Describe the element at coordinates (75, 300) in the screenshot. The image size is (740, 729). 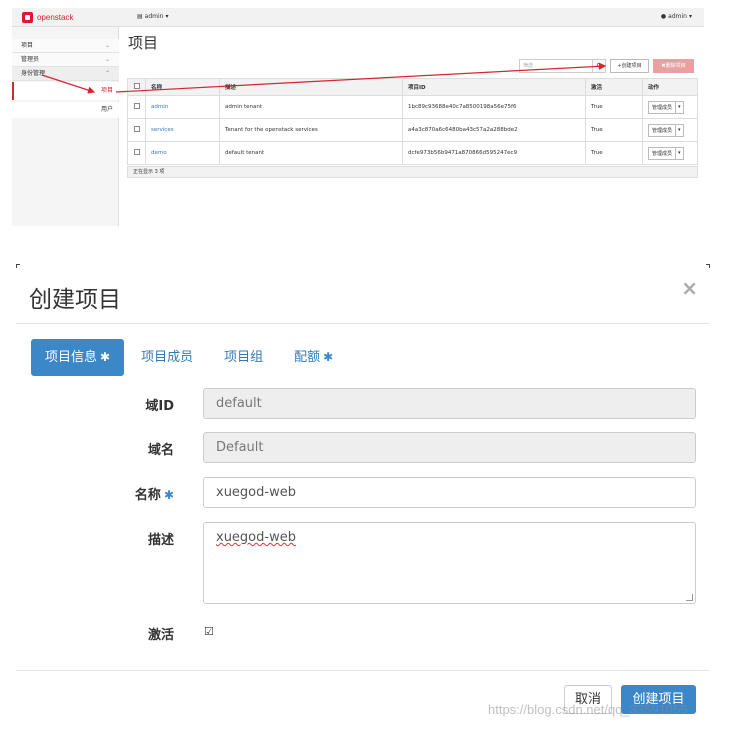
I see `modal-title: 创建项目` at that location.